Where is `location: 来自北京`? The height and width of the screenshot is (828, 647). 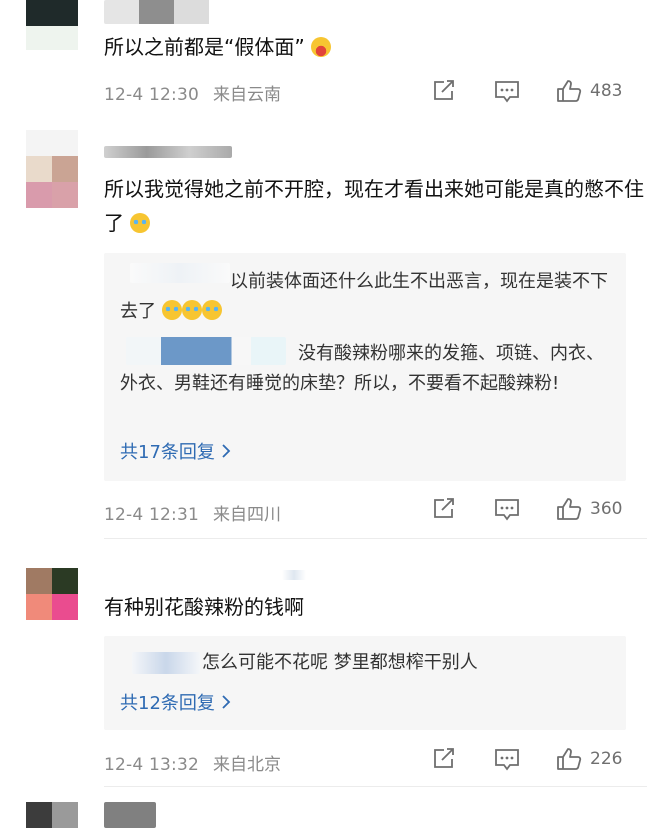
location: 来自北京 is located at coordinates (246, 765).